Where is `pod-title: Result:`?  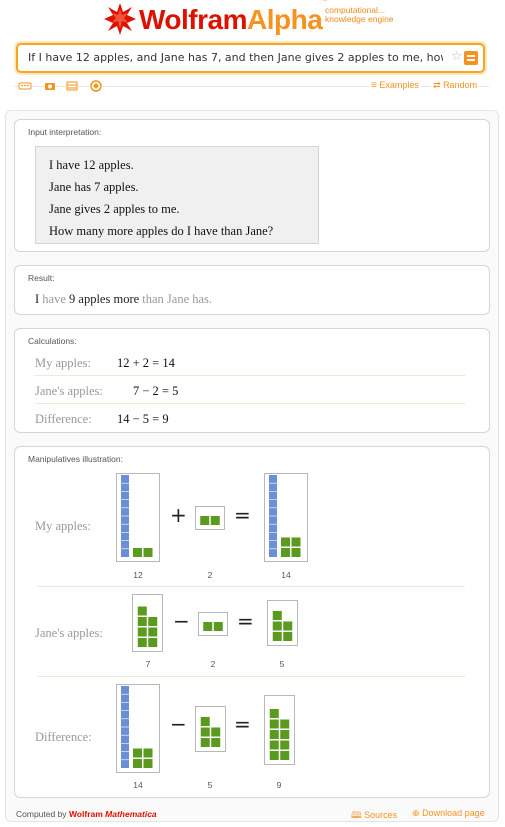 pod-title: Result: is located at coordinates (41, 278).